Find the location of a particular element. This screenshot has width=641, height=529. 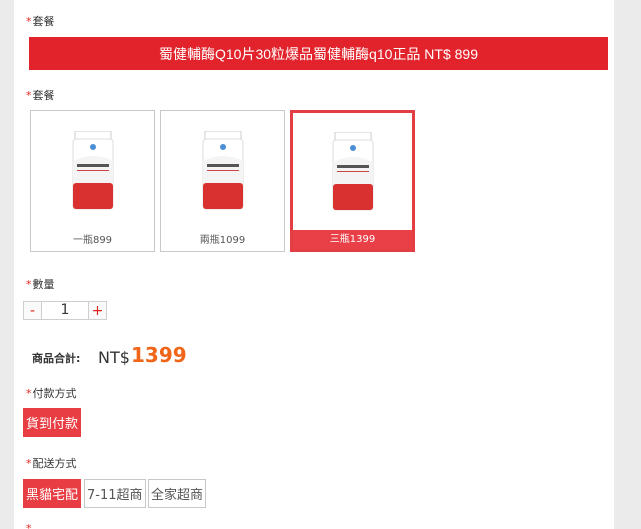

subtotal-label: 商品合計: is located at coordinates (56, 358).